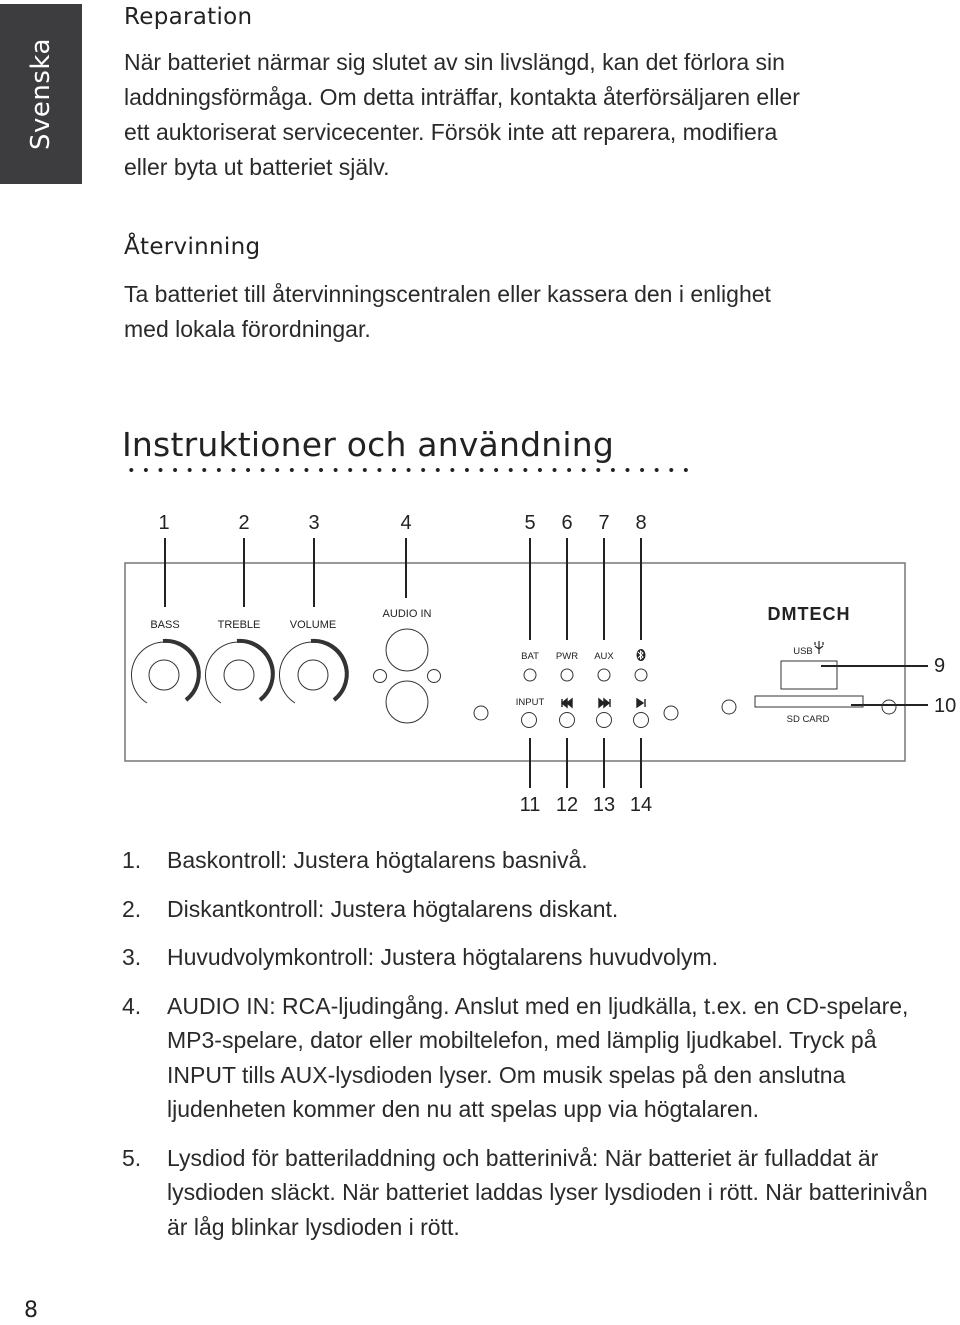  What do you see at coordinates (165, 671) in the screenshot?
I see `bass-knob` at bounding box center [165, 671].